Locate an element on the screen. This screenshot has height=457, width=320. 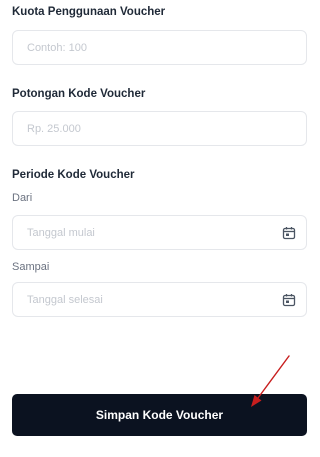
potongan-input is located at coordinates (161, 128).